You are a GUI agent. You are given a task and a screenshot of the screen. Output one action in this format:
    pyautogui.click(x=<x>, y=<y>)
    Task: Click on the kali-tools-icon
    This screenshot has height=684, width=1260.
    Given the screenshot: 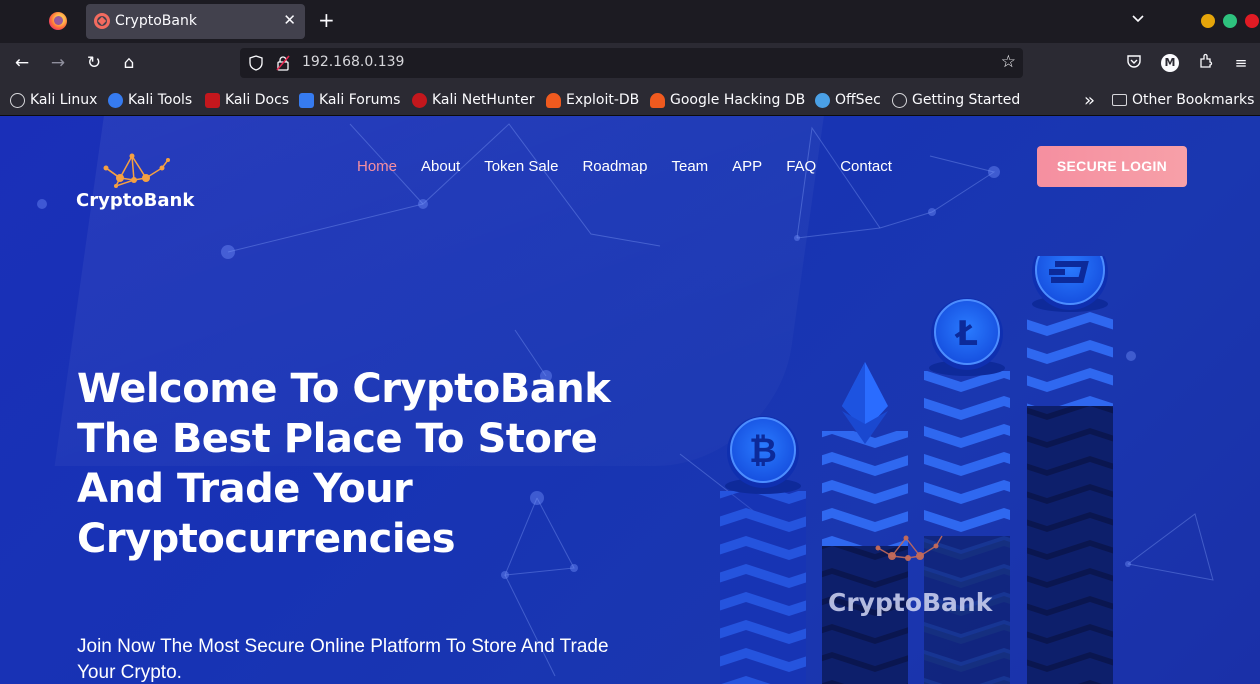 What is the action you would take?
    pyautogui.click(x=115, y=100)
    